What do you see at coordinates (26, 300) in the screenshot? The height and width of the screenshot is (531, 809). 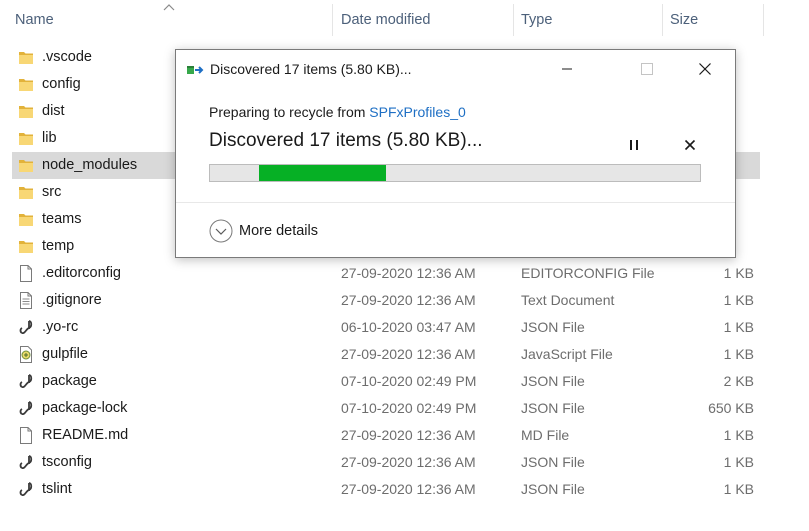 I see `text-file-icon` at bounding box center [26, 300].